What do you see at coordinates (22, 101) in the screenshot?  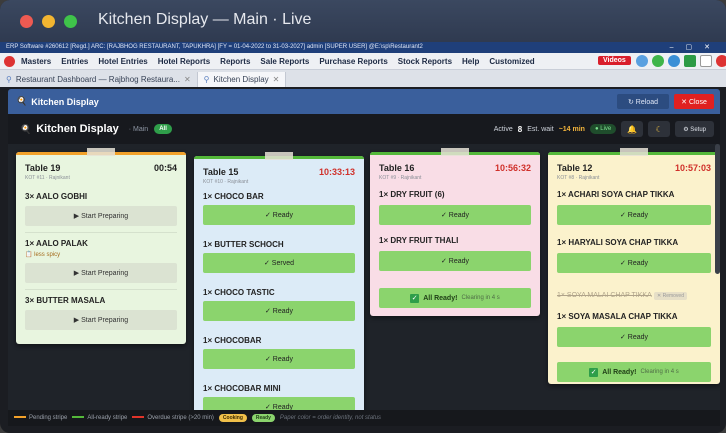 I see `kitchen-icon: 🍳` at bounding box center [22, 101].